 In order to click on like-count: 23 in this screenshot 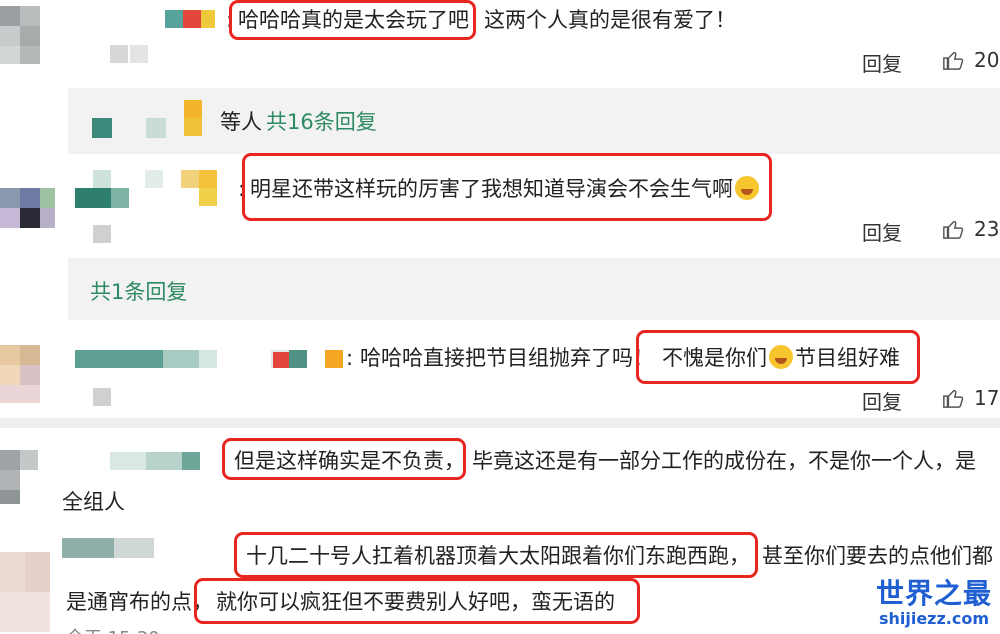, I will do `click(987, 229)`.